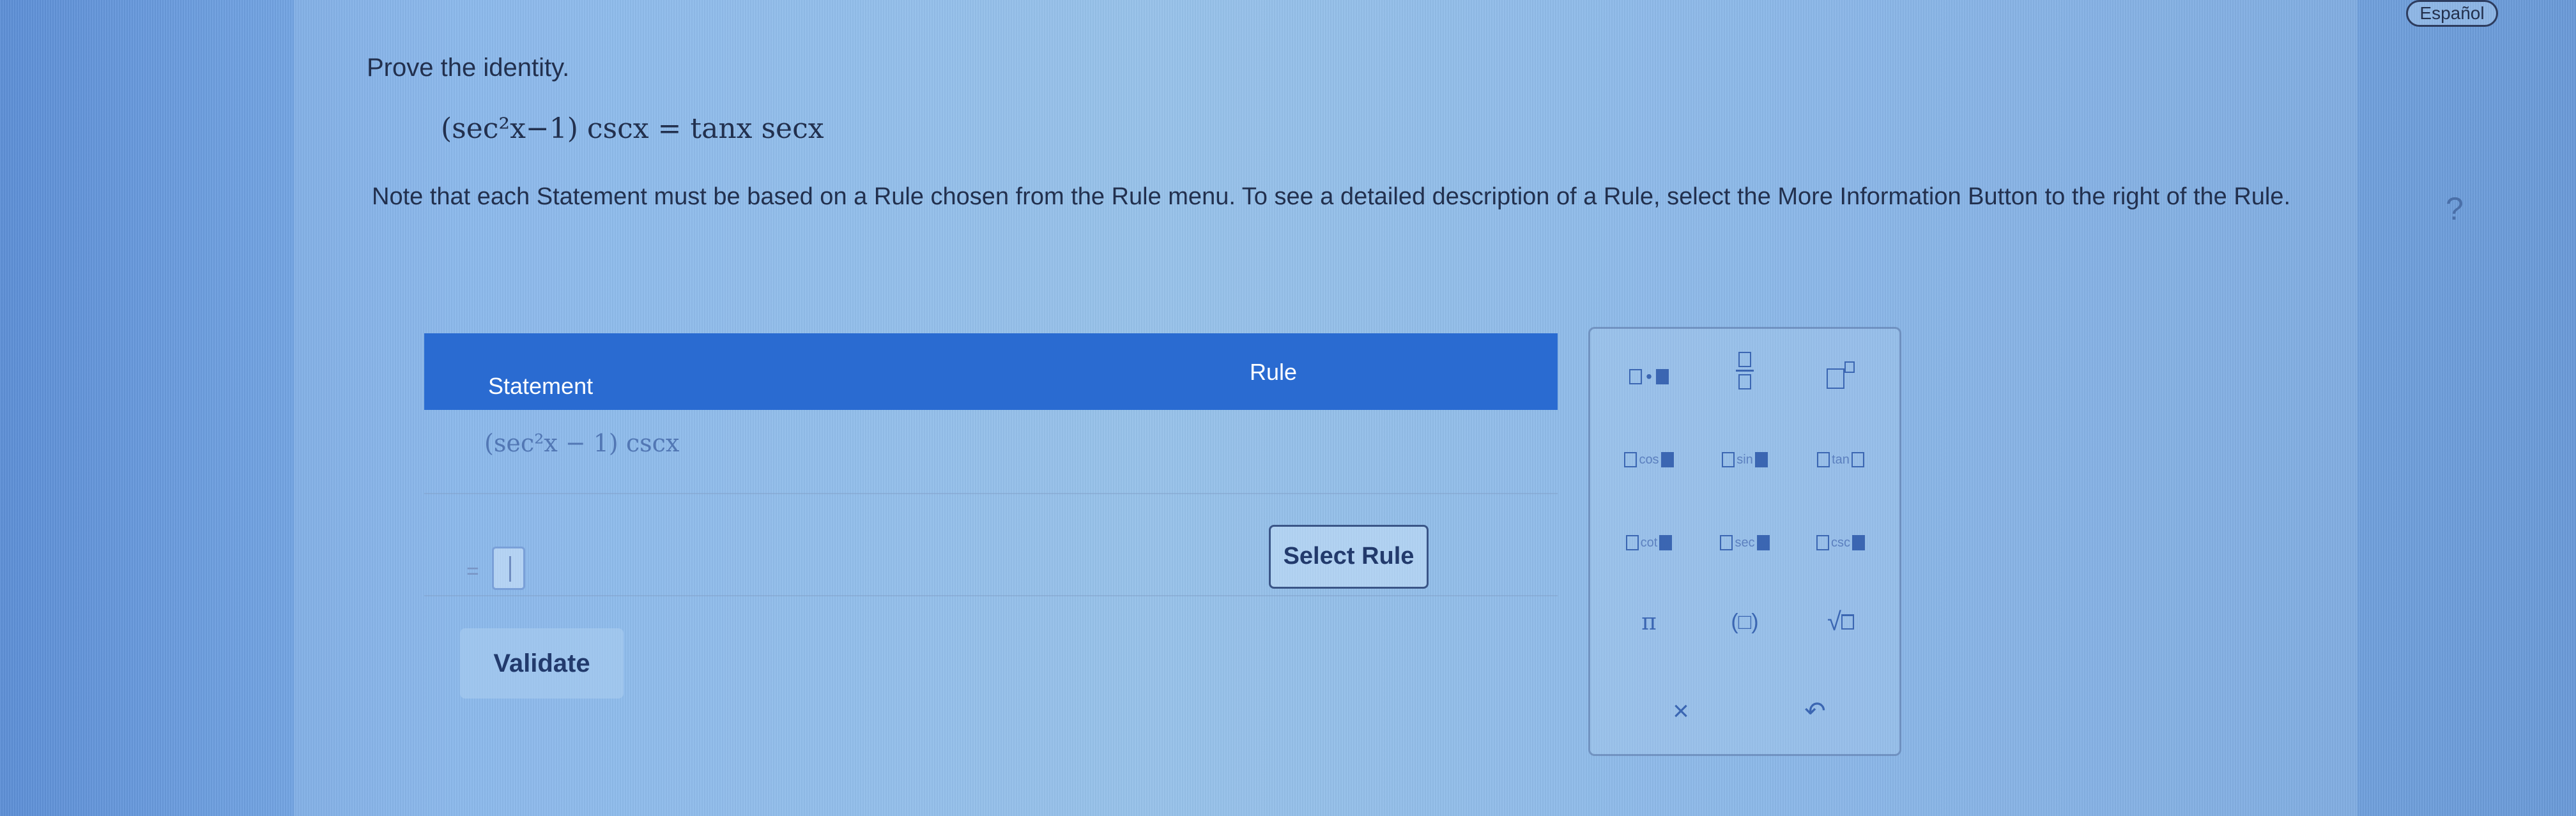 The width and height of the screenshot is (2576, 816). Describe the element at coordinates (541, 386) in the screenshot. I see `statement-header: Statement` at that location.